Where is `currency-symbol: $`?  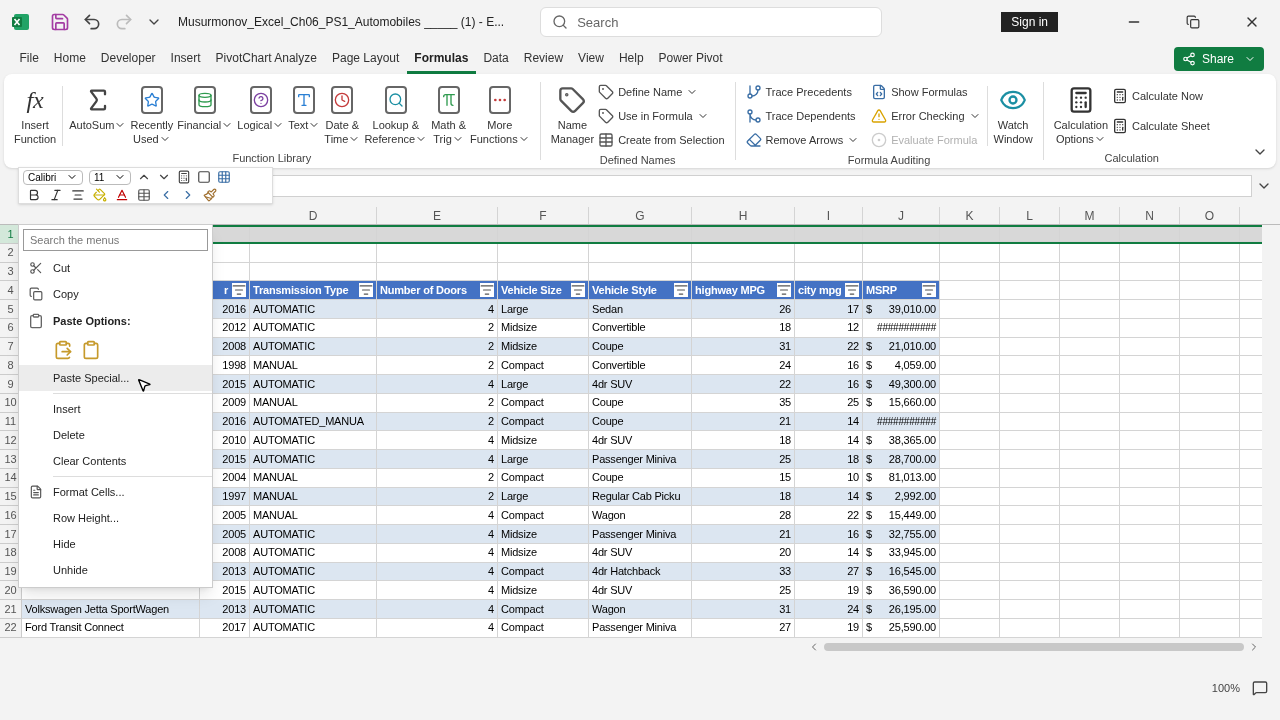
currency-symbol: $ is located at coordinates (869, 609).